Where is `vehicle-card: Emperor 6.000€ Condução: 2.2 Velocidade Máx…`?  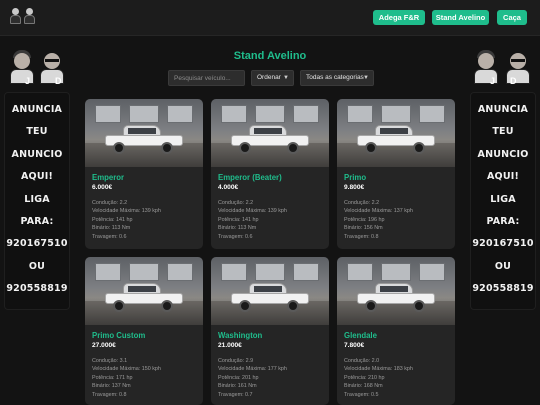 vehicle-card: Emperor 6.000€ Condução: 2.2 Velocidade Máx… is located at coordinates (144, 174).